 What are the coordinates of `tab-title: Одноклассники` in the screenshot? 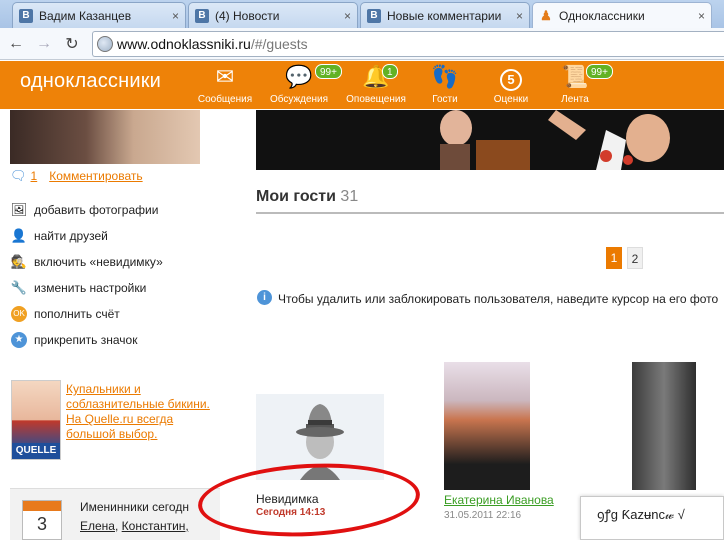 It's located at (602, 15).